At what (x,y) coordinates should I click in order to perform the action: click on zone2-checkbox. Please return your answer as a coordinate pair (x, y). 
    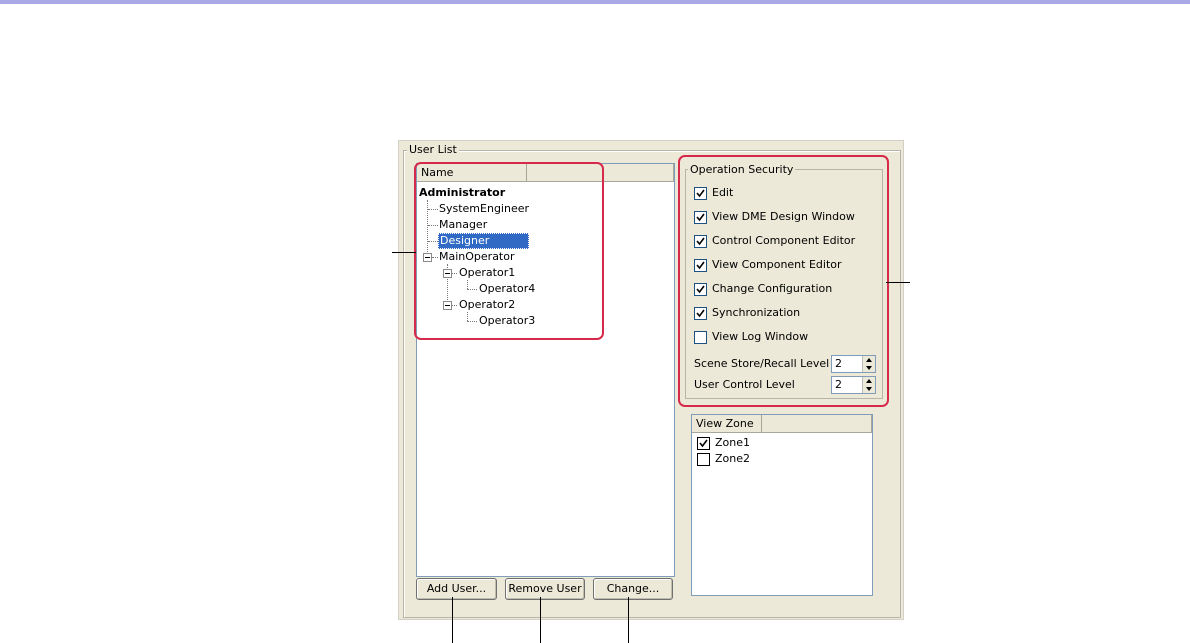
    Looking at the image, I should click on (703, 459).